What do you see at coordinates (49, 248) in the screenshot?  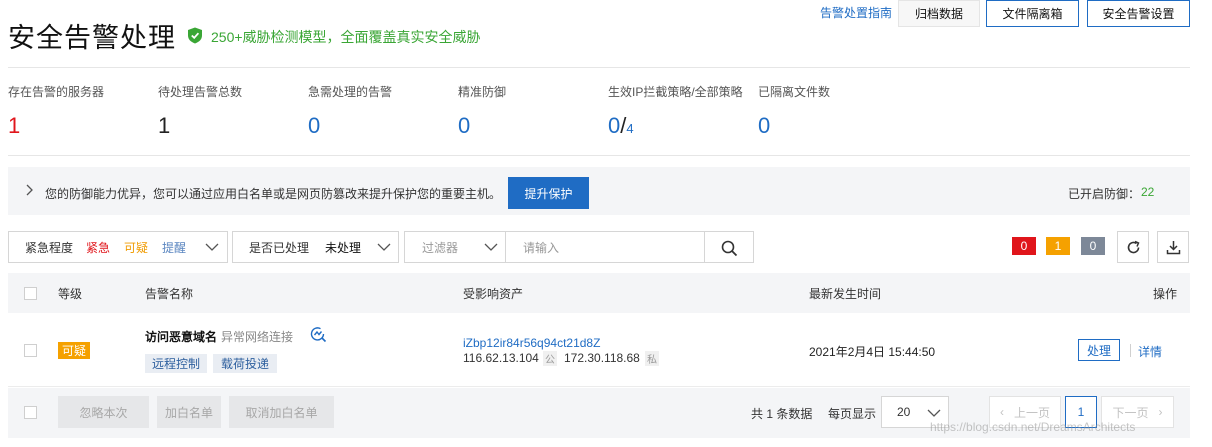 I see `severity-filter-label: 紧急程度` at bounding box center [49, 248].